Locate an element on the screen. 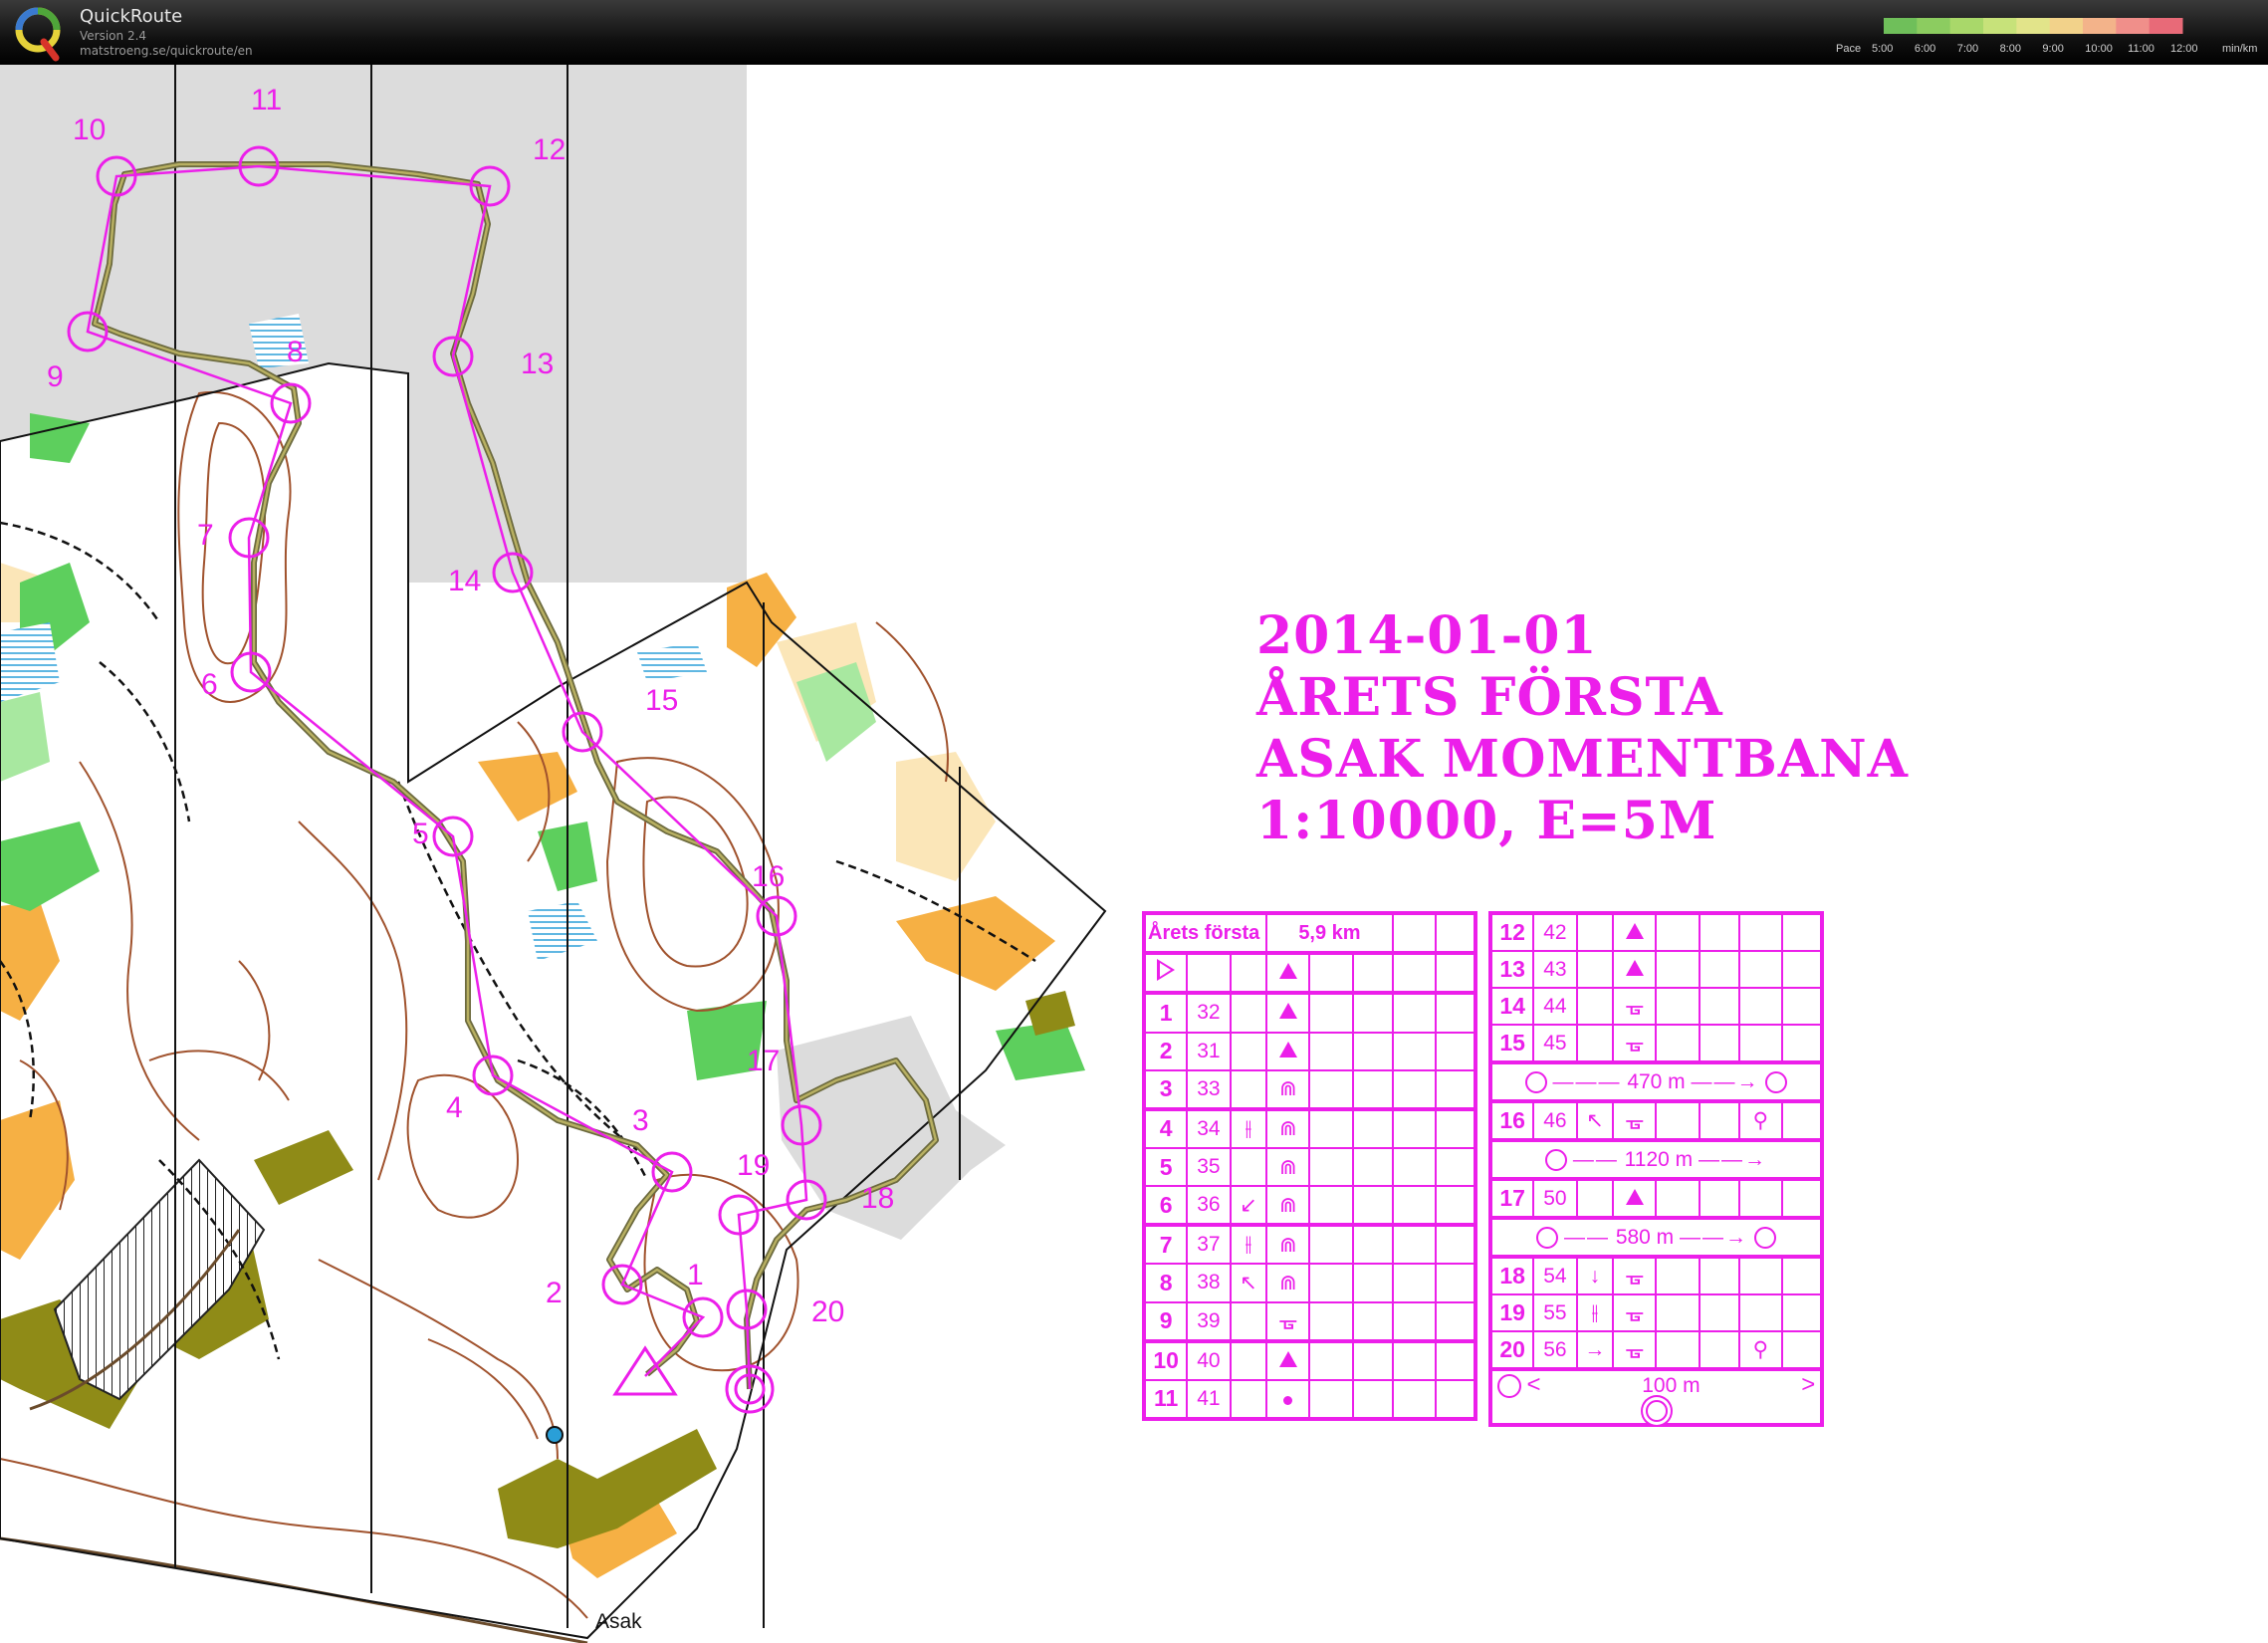  cd-row: 12 42 is located at coordinates (1656, 932).